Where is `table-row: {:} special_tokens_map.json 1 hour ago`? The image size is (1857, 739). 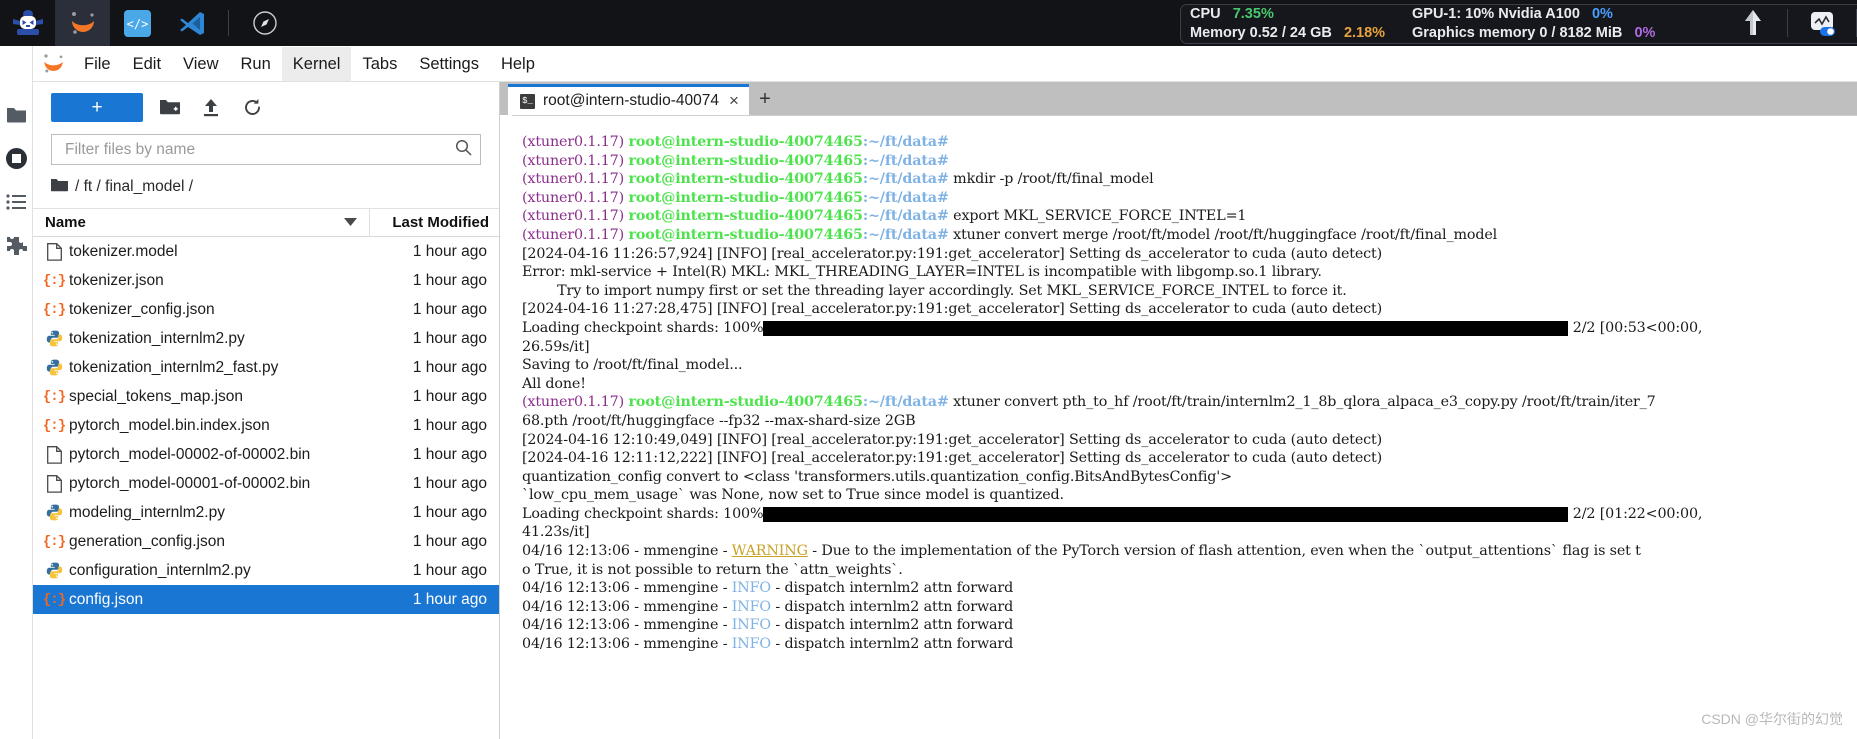
table-row: {:} special_tokens_map.json 1 hour ago is located at coordinates (266, 396).